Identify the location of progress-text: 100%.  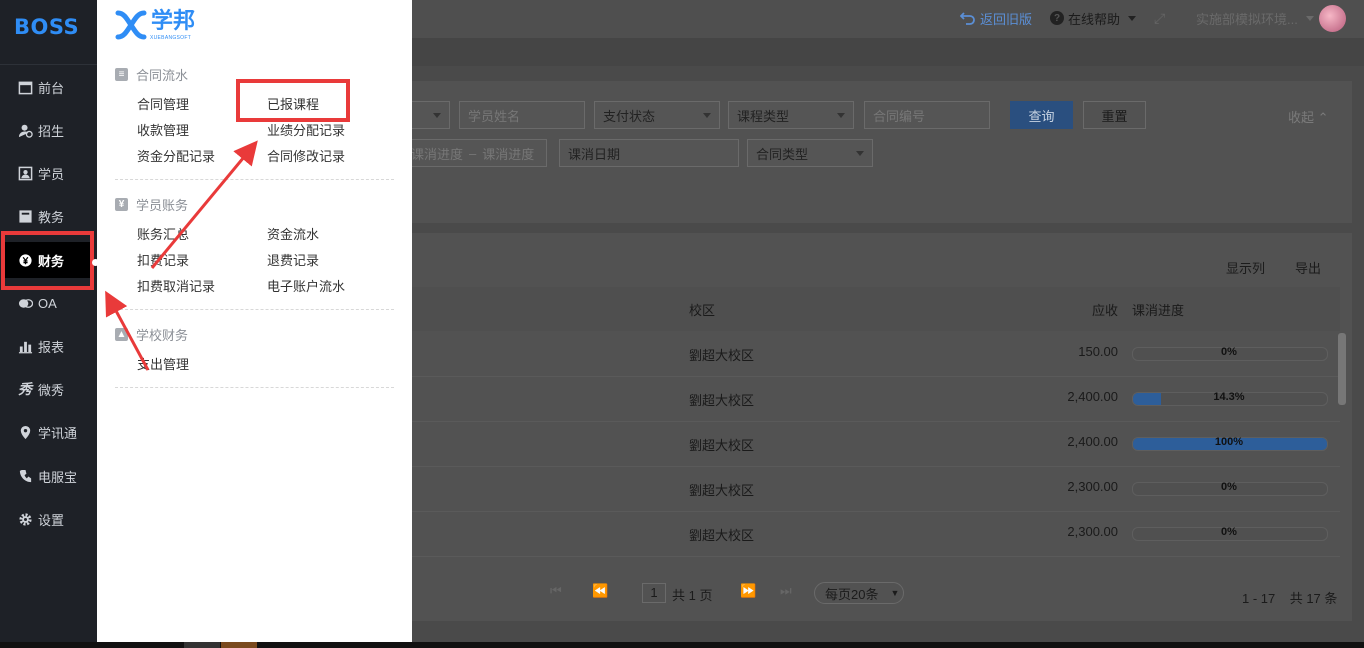
(1229, 442).